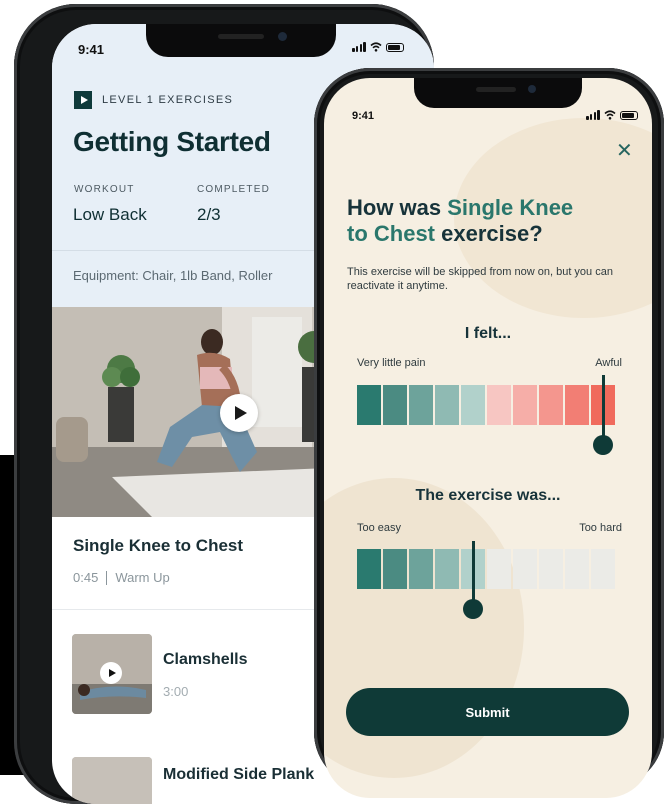 The height and width of the screenshot is (804, 664). Describe the element at coordinates (600, 528) in the screenshot. I see `exercise-max-label: Too hard` at that location.